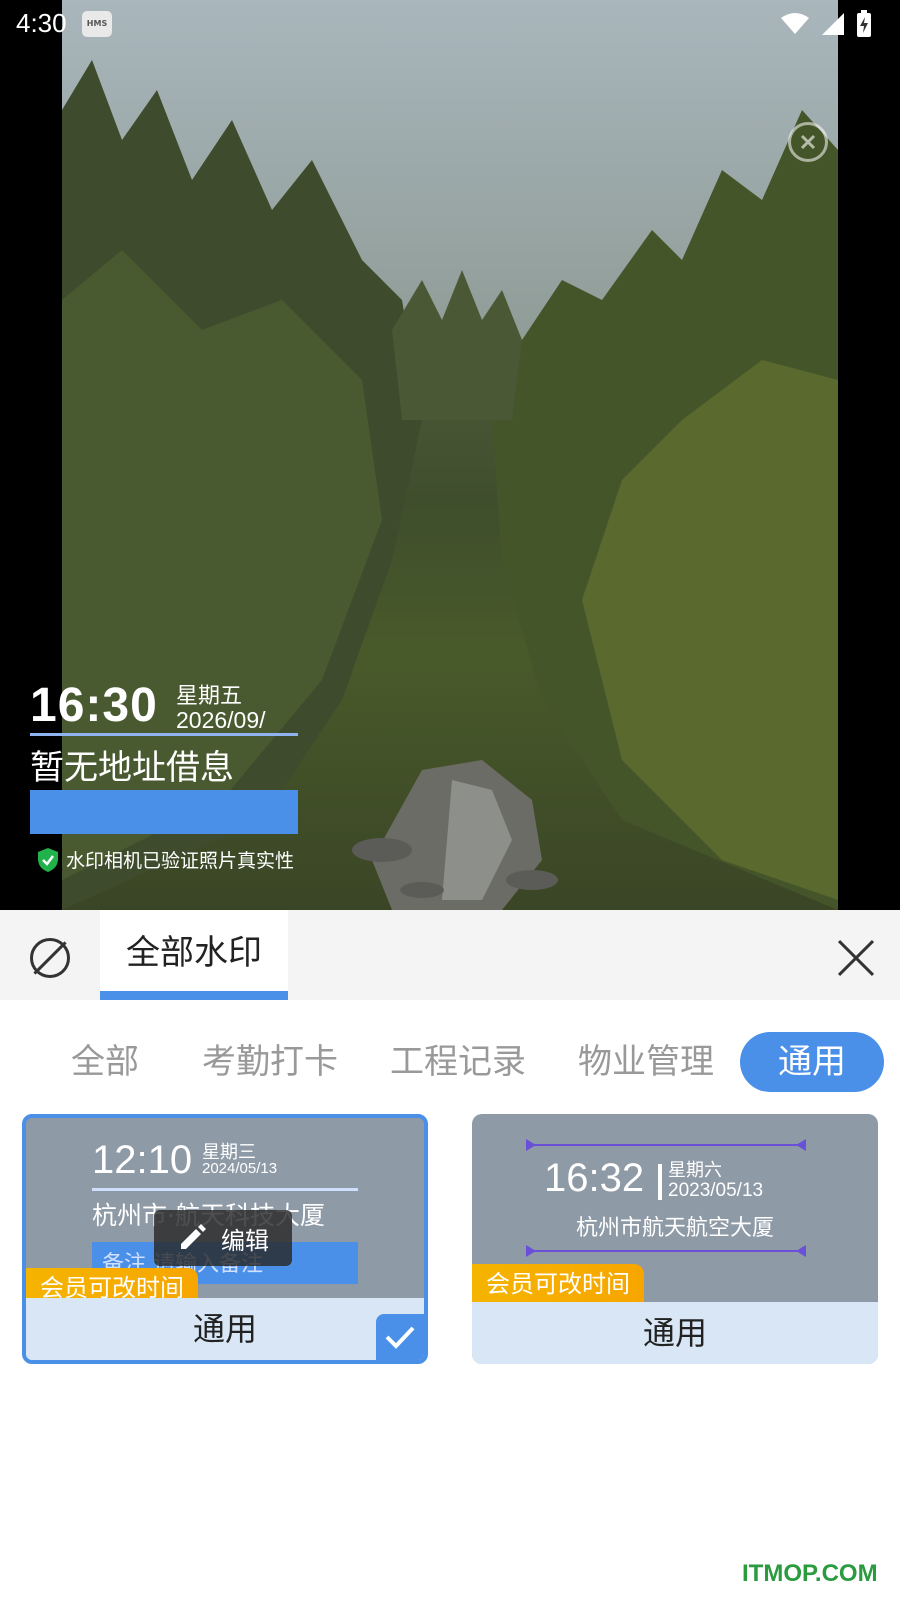 The height and width of the screenshot is (1600, 900). Describe the element at coordinates (646, 1062) in the screenshot. I see `category-property: 物业管理` at that location.